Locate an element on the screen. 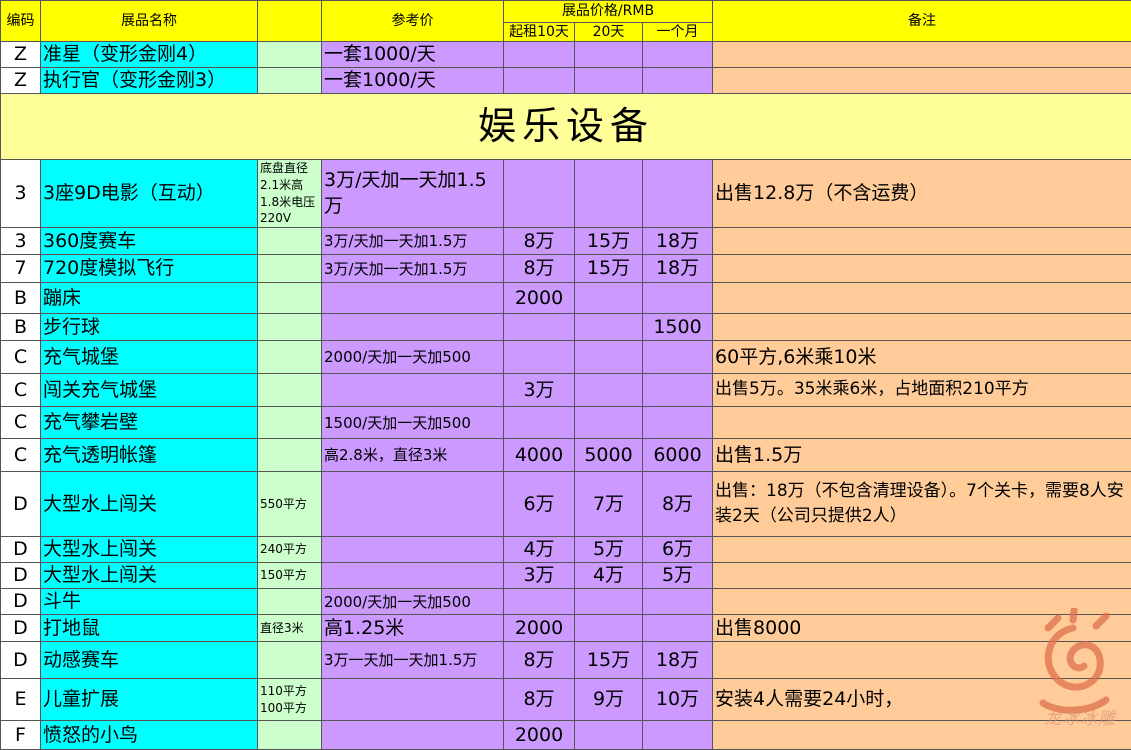 Image resolution: width=1131 pixels, height=750 pixels. item-ref-price: 2000/天加一天加500 is located at coordinates (413, 602).